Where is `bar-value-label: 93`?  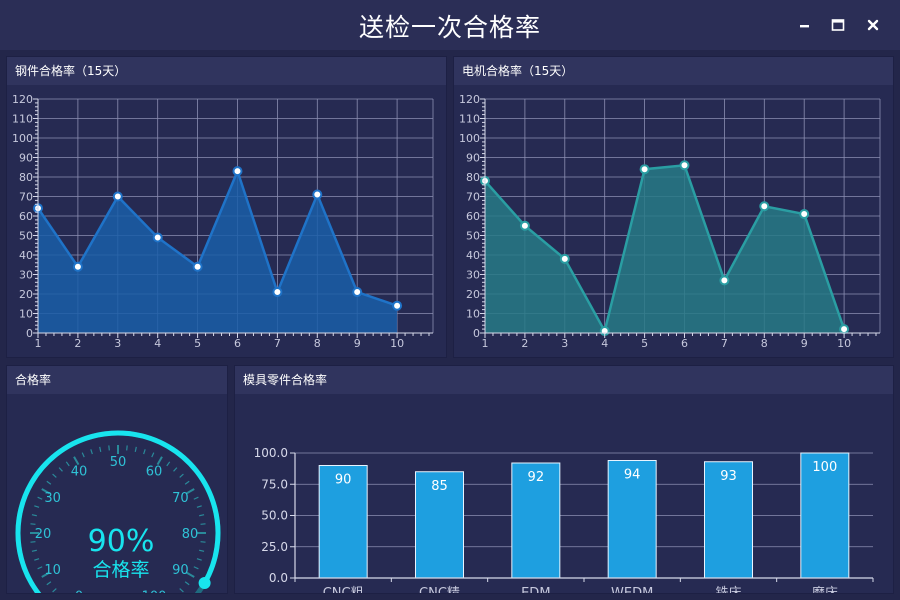 bar-value-label: 93 is located at coordinates (728, 476).